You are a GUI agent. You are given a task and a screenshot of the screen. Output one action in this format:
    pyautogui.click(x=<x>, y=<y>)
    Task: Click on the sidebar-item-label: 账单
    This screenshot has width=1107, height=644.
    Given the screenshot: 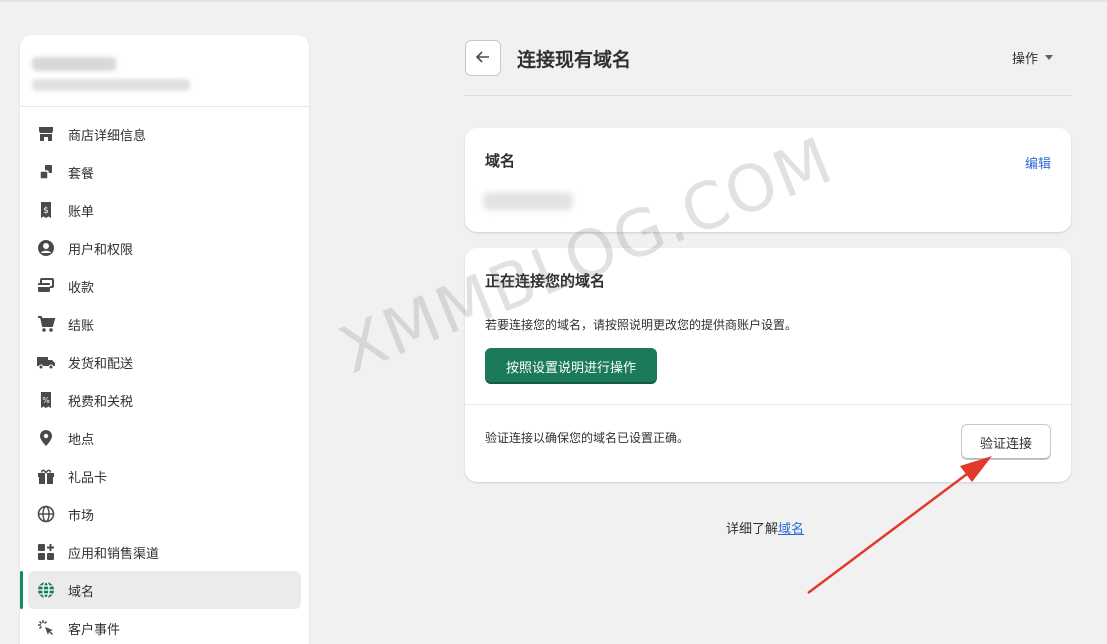 What is the action you would take?
    pyautogui.click(x=81, y=212)
    